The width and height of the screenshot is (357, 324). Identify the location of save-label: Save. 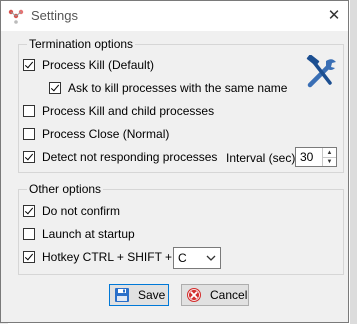
(152, 295).